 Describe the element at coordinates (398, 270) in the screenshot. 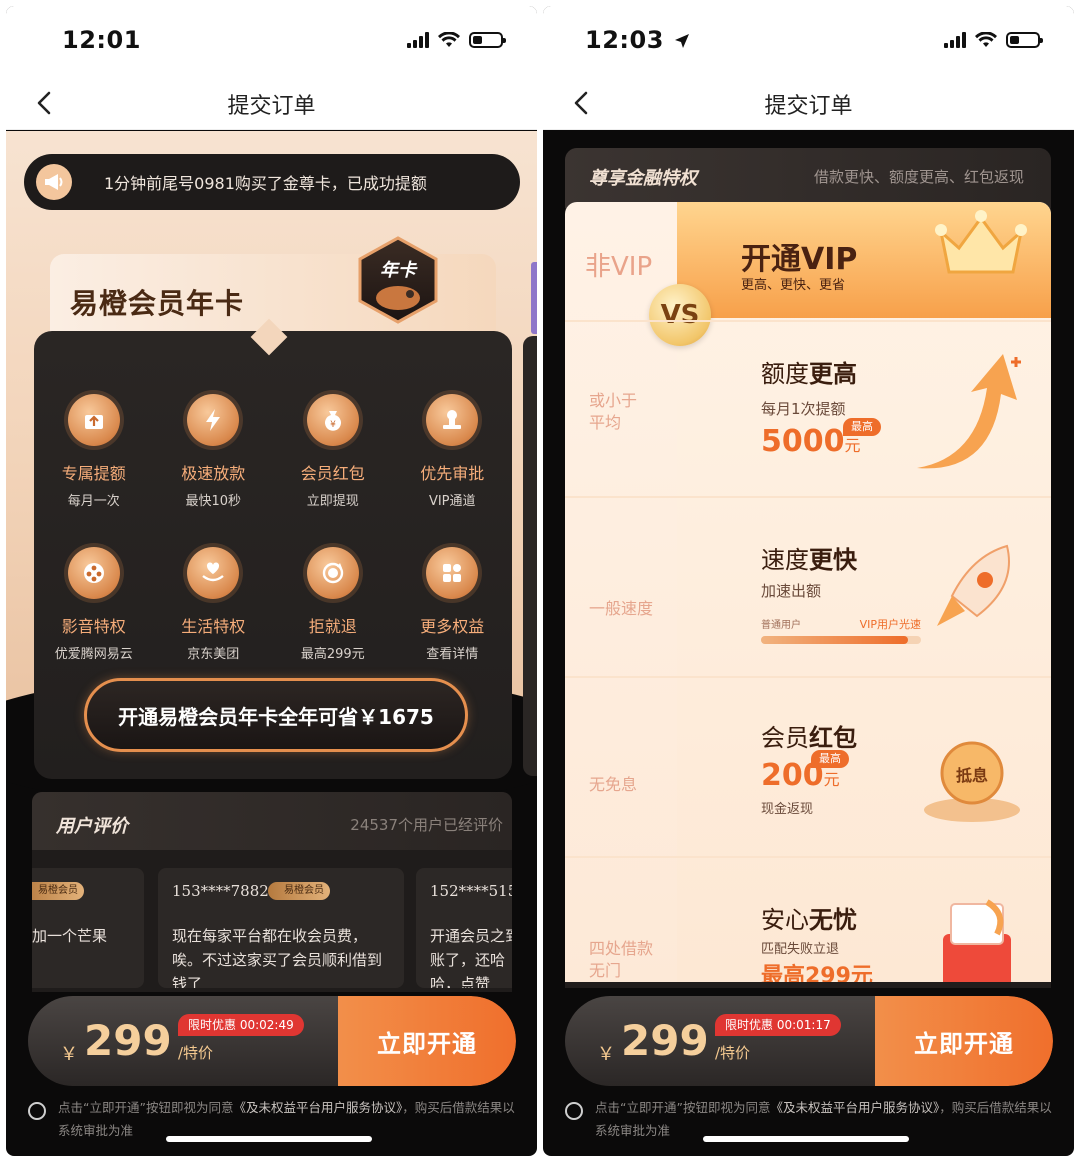

I see `annual-card-badge-label: 年卡` at that location.